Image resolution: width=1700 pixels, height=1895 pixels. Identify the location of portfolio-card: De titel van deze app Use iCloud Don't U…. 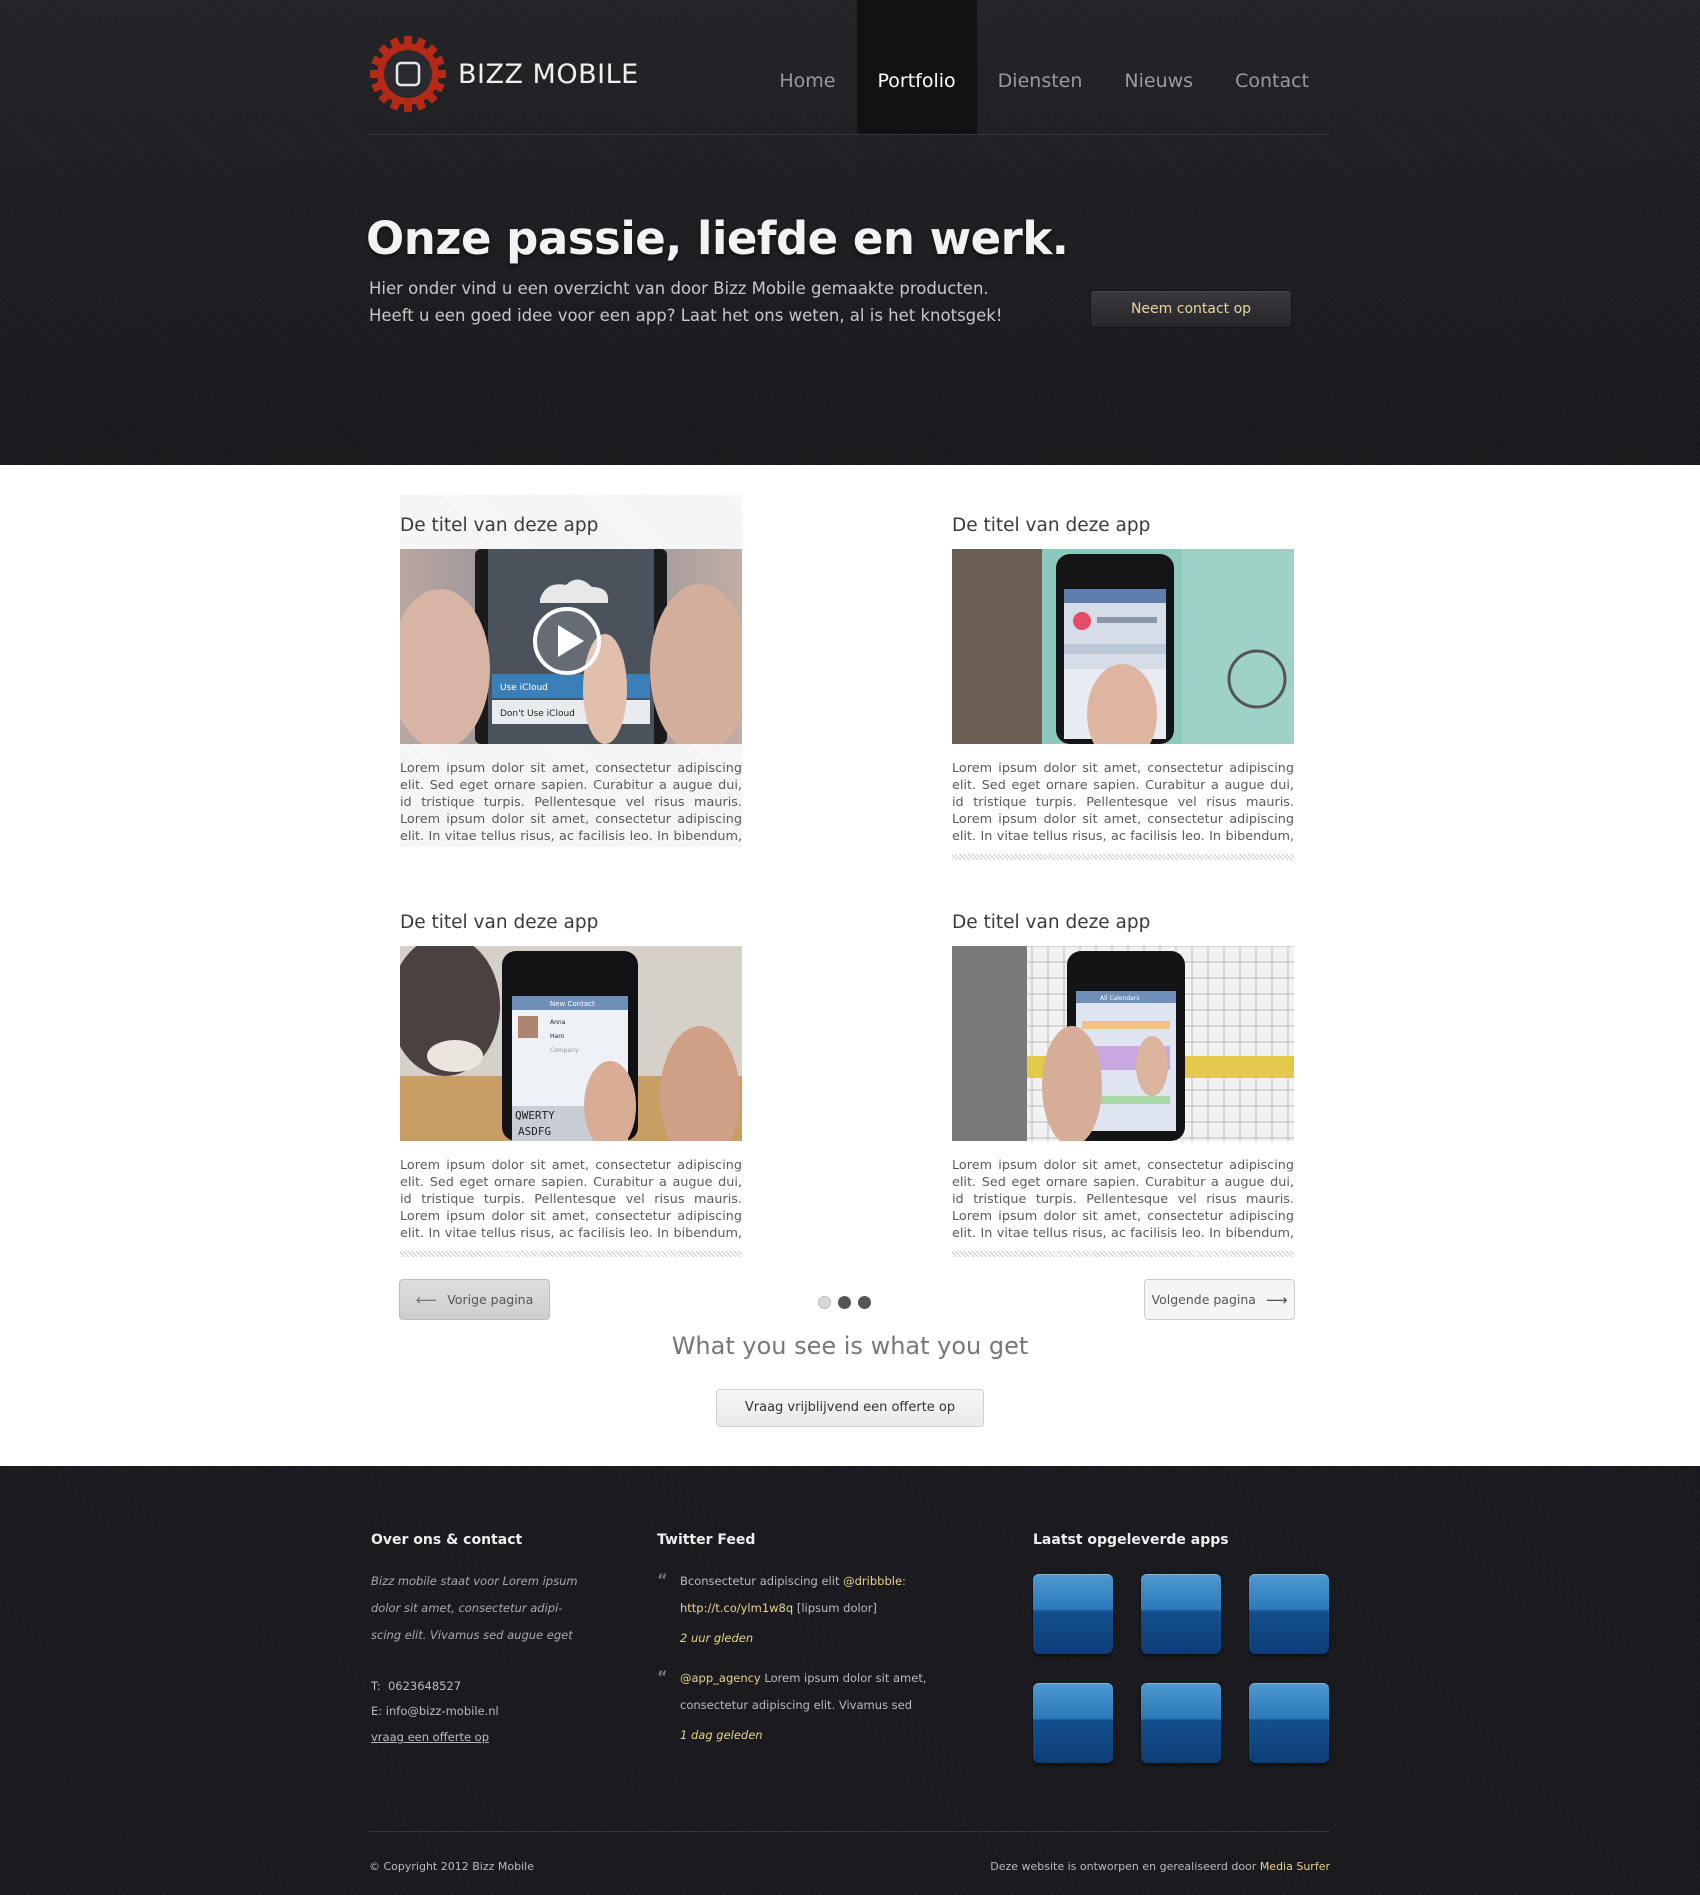
(571, 671).